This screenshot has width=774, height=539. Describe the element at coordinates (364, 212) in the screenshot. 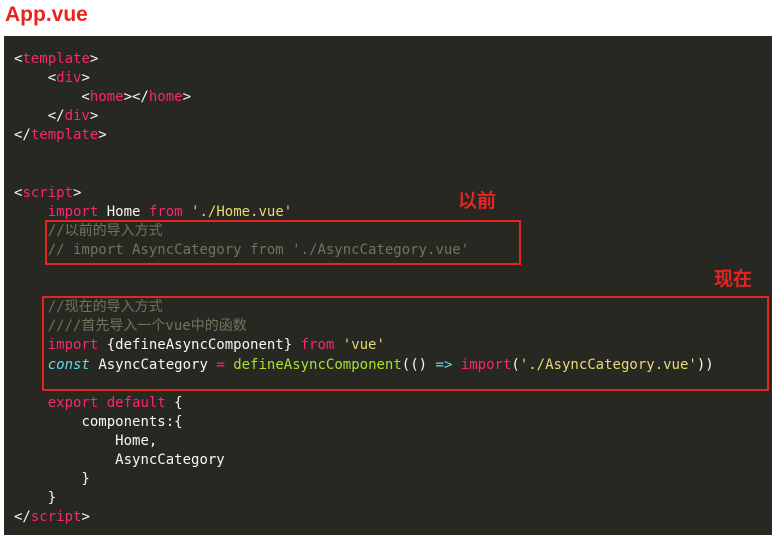

I see `code-line-9: import Home from './Home.vue'` at that location.